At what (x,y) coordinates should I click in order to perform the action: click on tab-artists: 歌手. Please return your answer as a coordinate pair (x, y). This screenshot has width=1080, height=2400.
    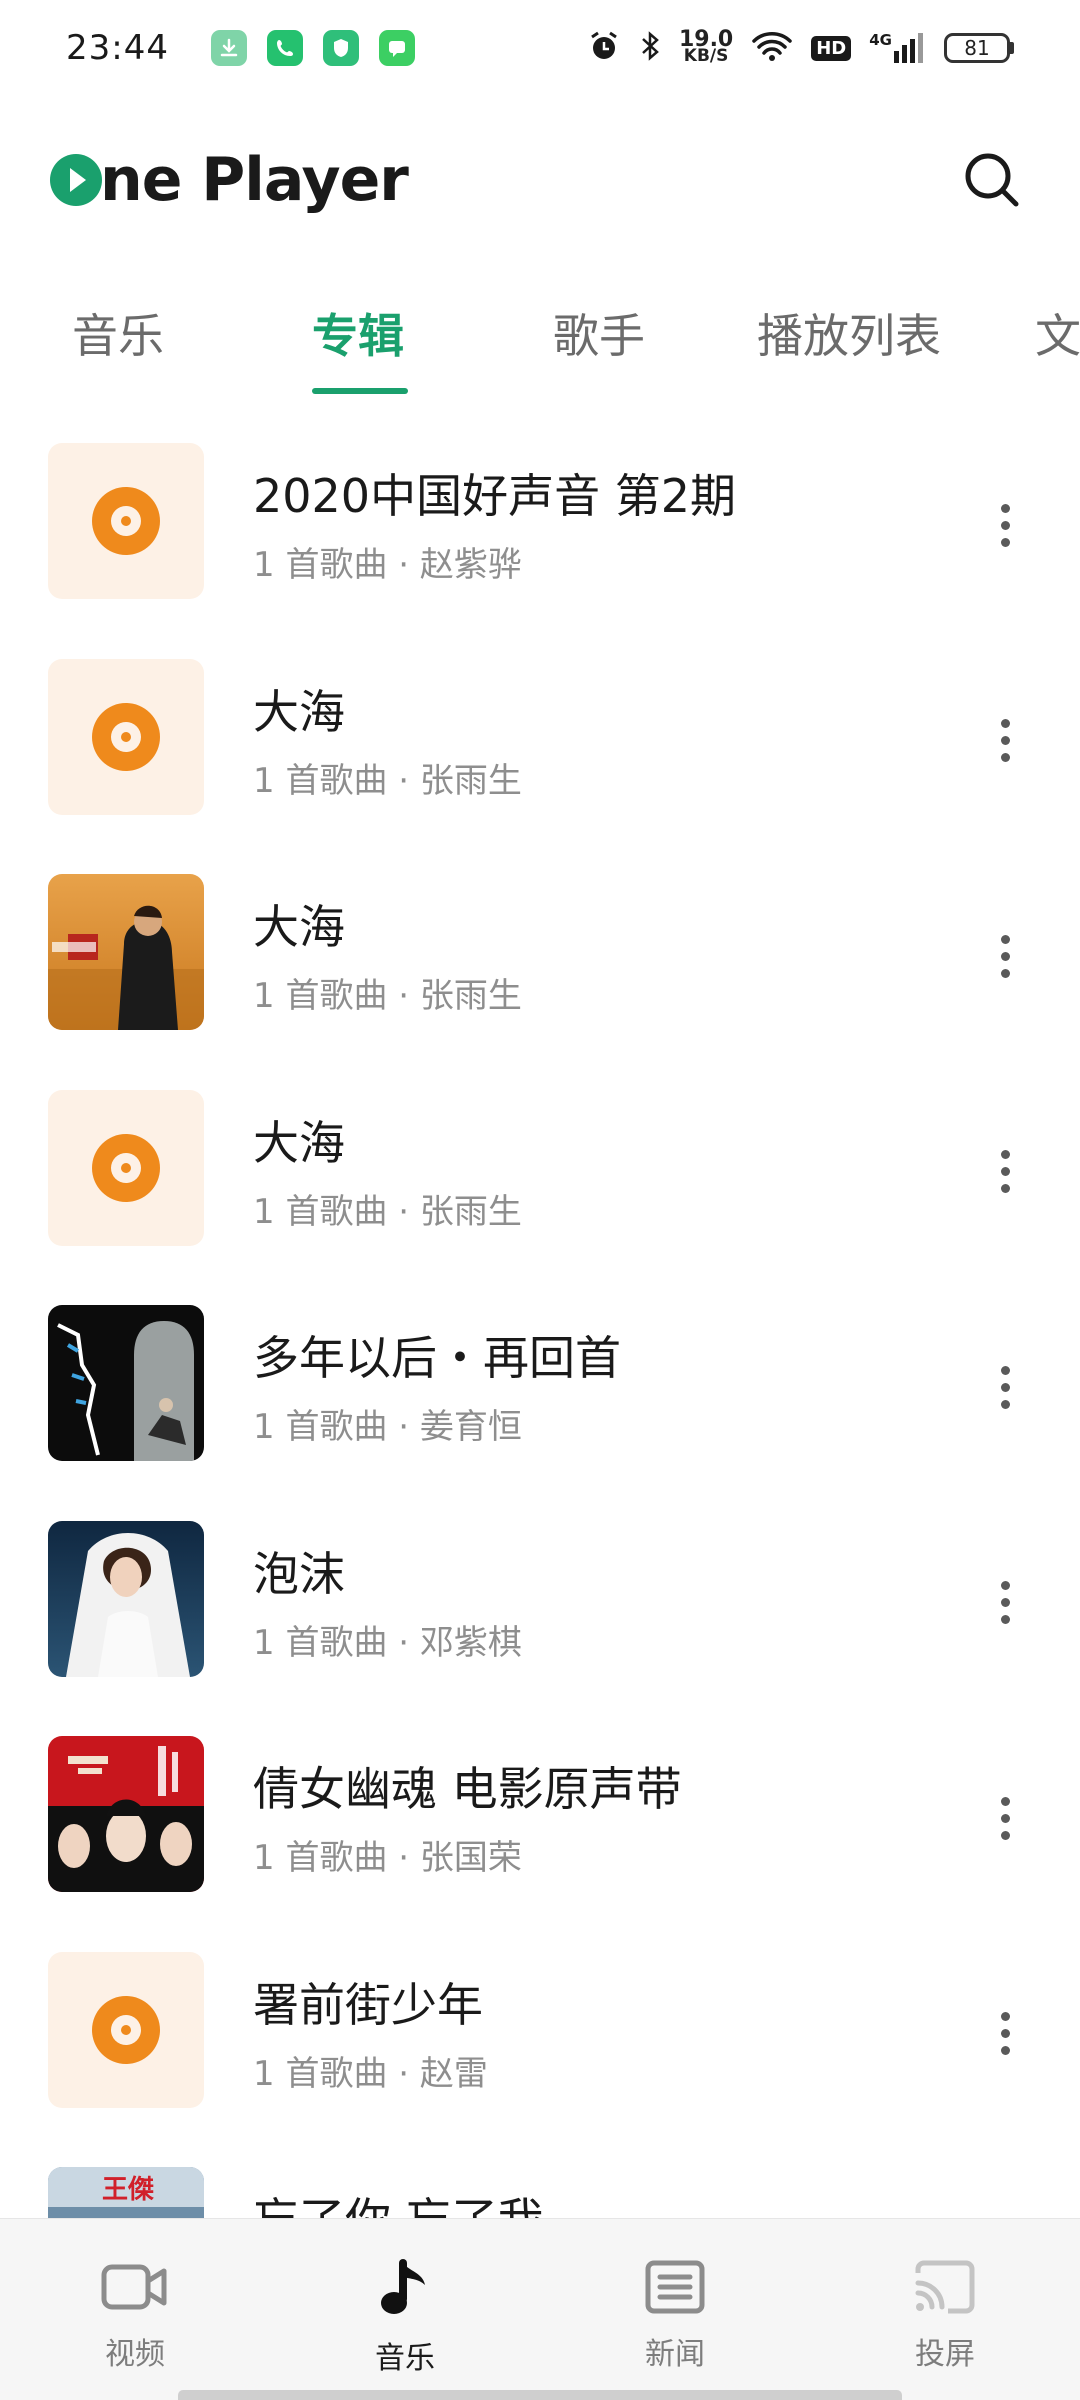
    Looking at the image, I should click on (599, 333).